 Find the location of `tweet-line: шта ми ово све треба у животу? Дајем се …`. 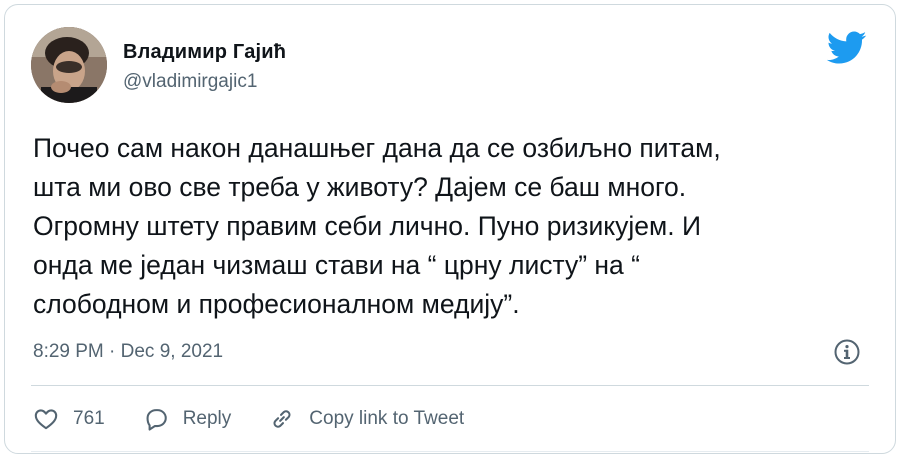

tweet-line: шта ми ово све треба у животу? Дајем се … is located at coordinates (360, 187).